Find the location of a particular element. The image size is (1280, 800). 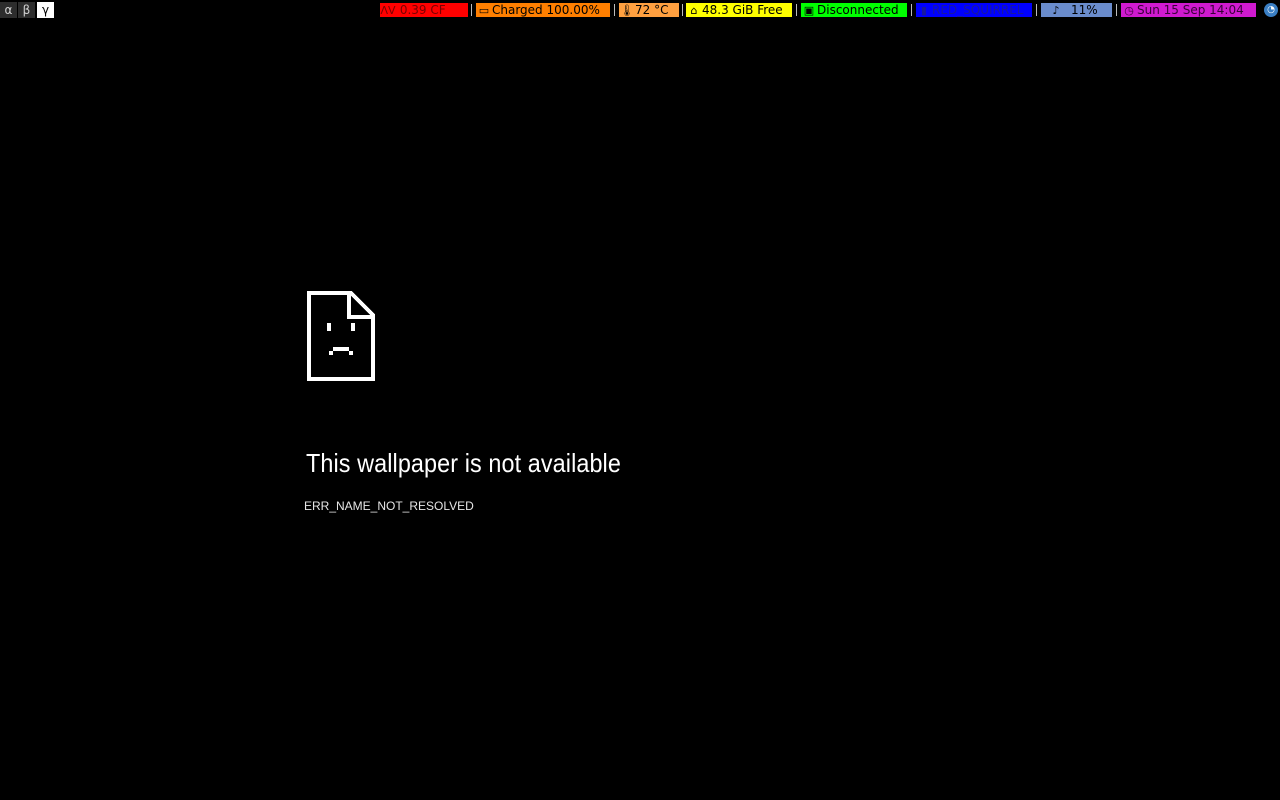

volume-text: 11% is located at coordinates (1084, 10).